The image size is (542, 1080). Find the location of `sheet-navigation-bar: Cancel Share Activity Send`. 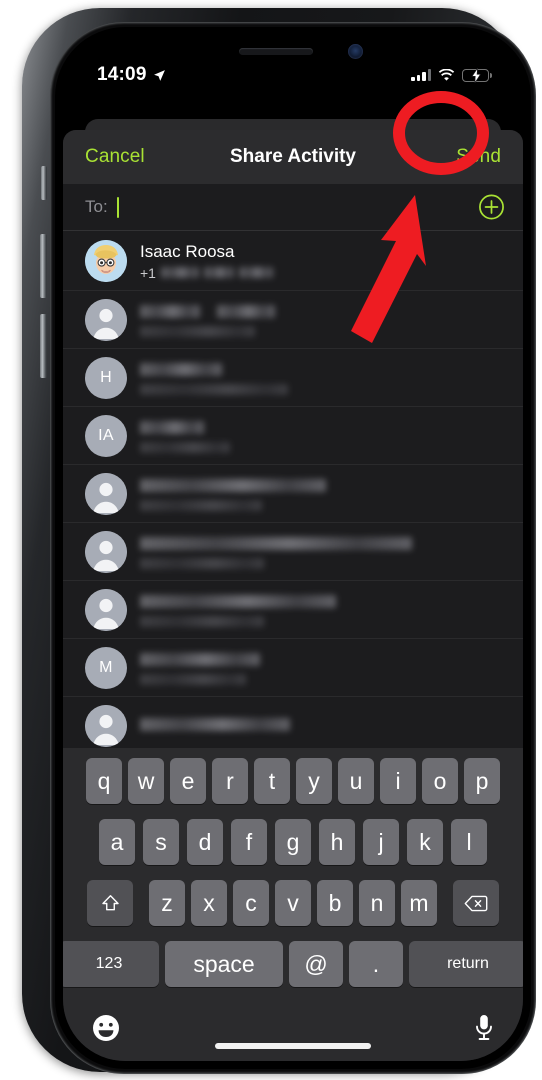

sheet-navigation-bar: Cancel Share Activity Send is located at coordinates (293, 157).